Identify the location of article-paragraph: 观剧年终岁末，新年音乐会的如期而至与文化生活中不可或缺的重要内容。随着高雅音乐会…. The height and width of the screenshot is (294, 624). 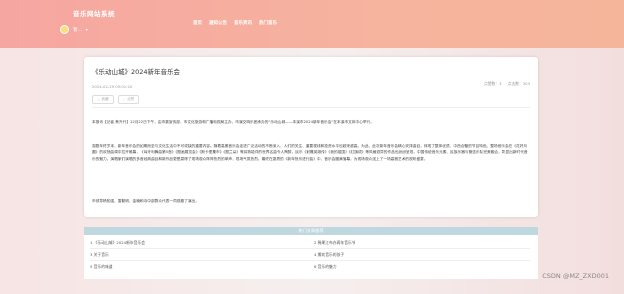
(310, 152).